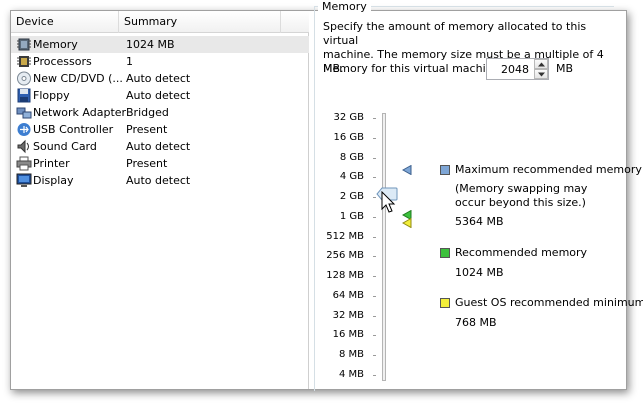 The image size is (643, 407). Describe the element at coordinates (445, 303) in the screenshot. I see `guest-minimum-swatch` at that location.